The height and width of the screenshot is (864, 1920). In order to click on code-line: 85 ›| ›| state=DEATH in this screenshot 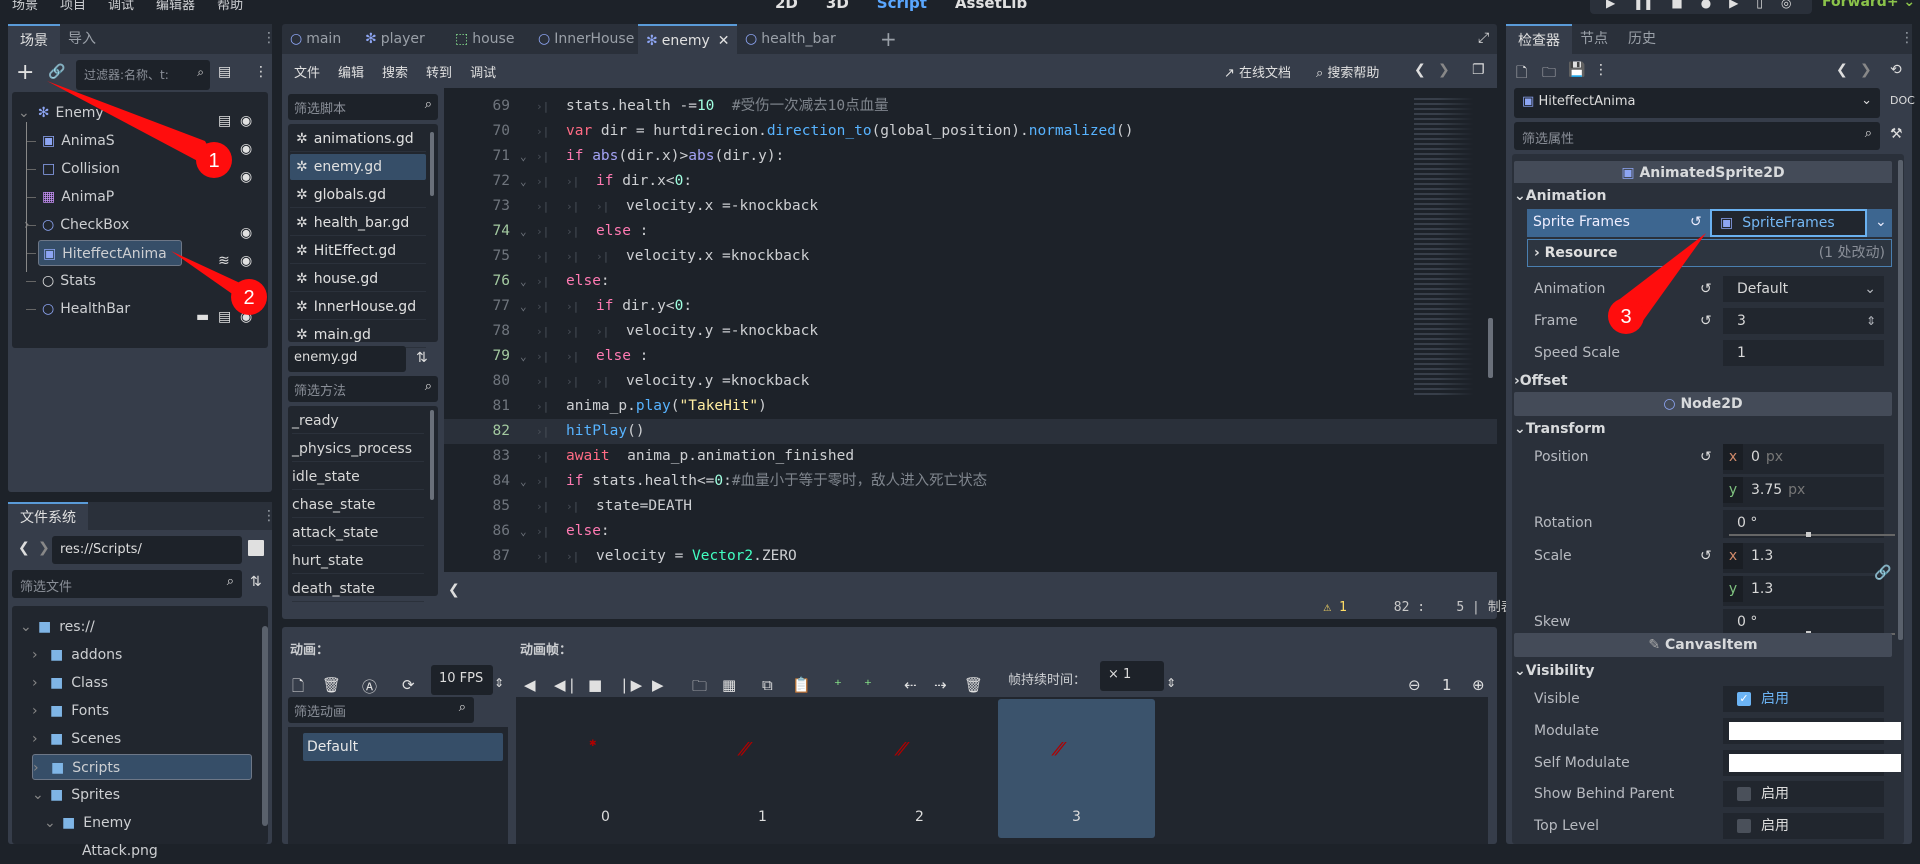, I will do `click(970, 506)`.